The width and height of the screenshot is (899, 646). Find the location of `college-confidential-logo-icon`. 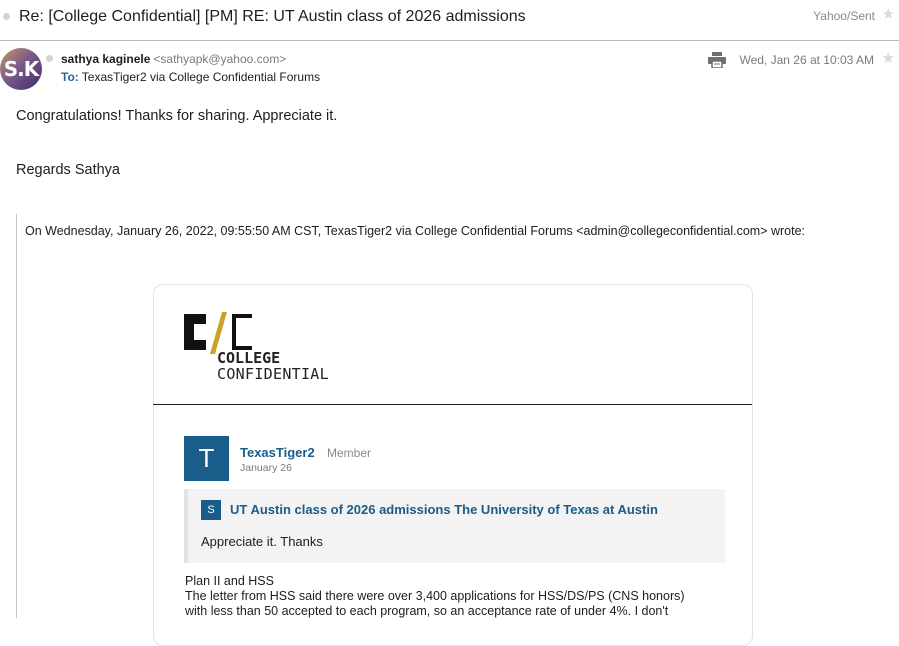

college-confidential-logo-icon is located at coordinates (218, 332).